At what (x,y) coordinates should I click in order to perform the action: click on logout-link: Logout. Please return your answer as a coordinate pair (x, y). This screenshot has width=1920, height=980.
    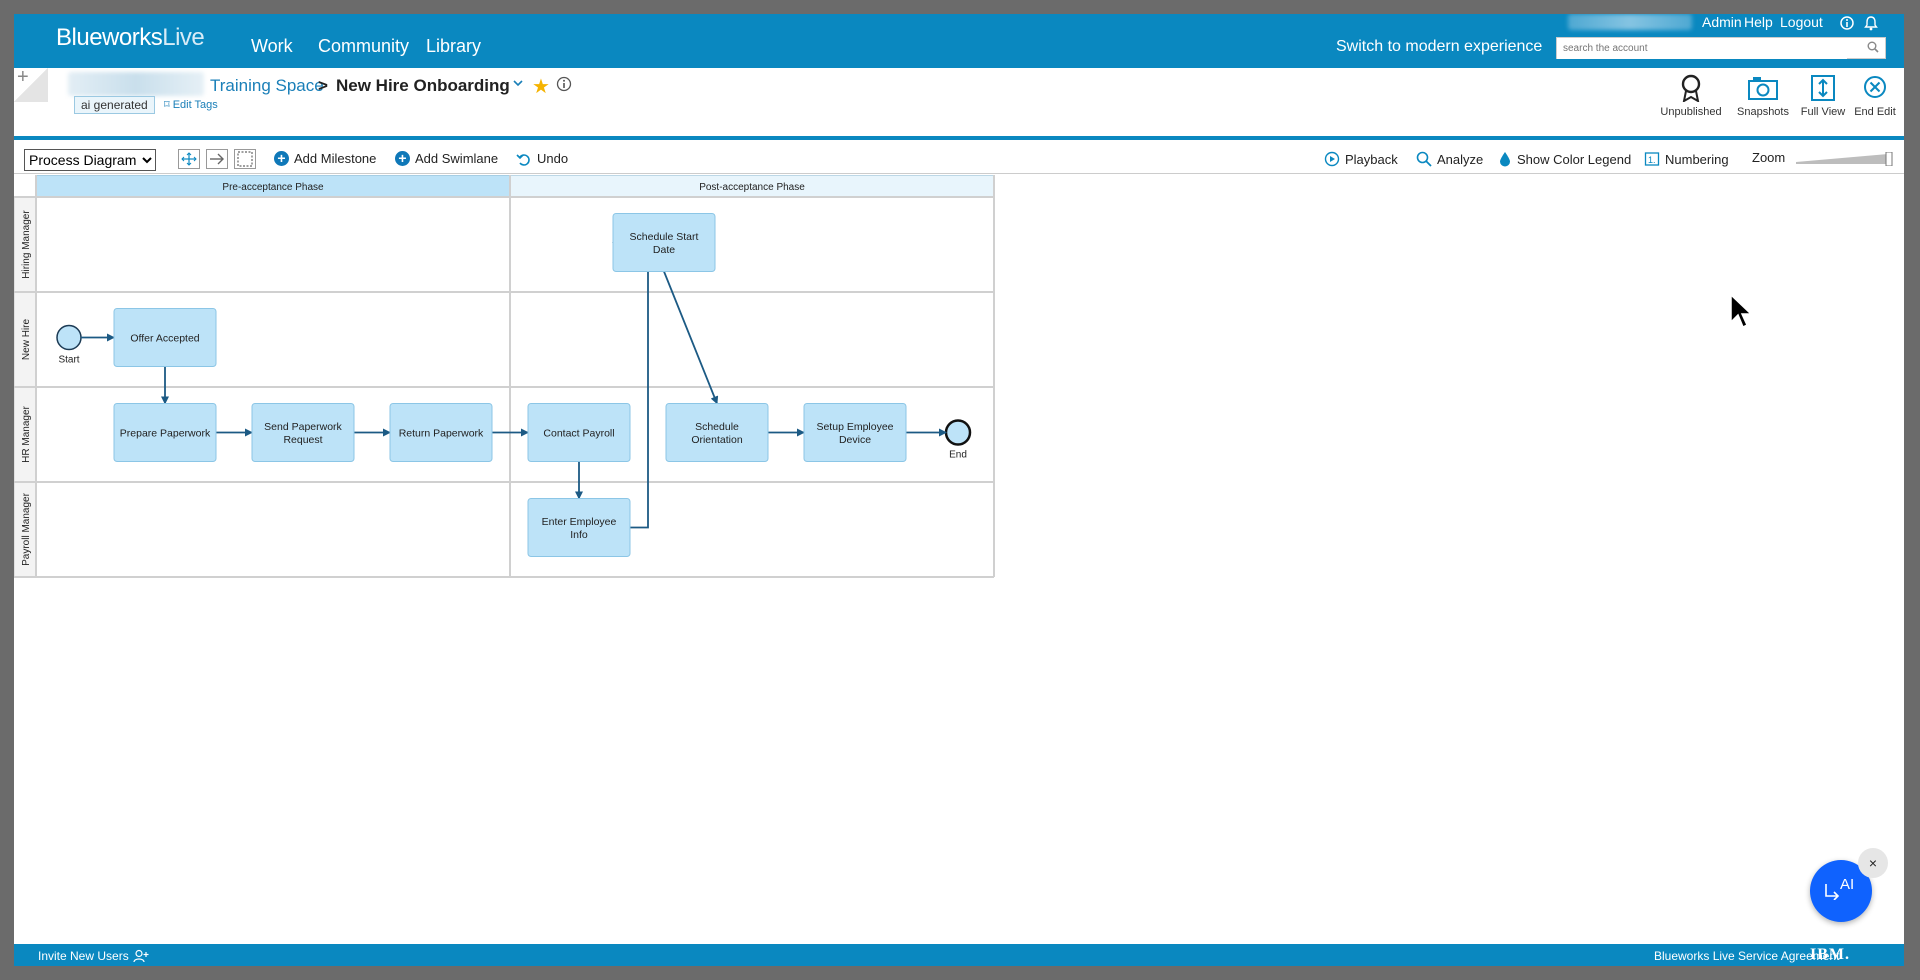
    Looking at the image, I should click on (1801, 22).